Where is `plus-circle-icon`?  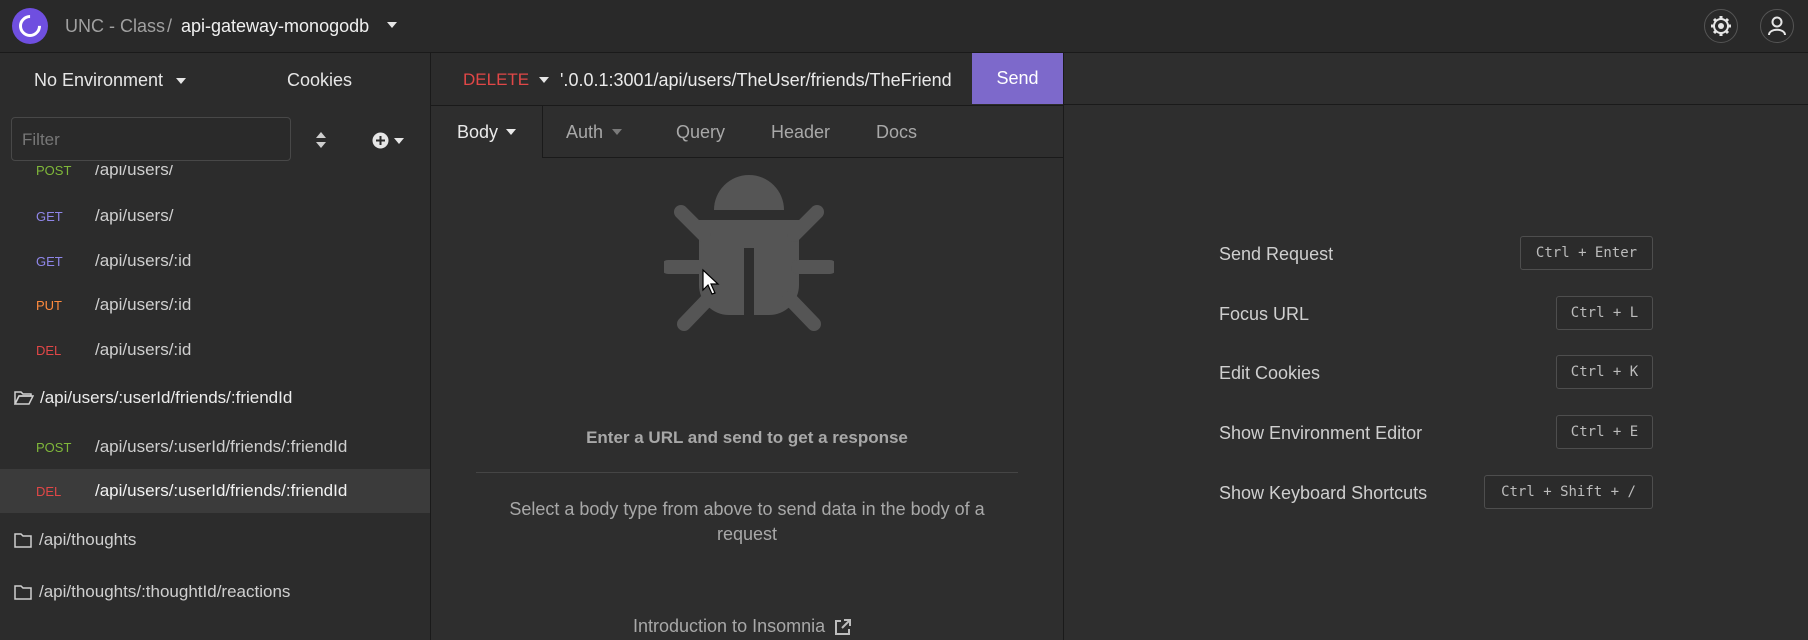
plus-circle-icon is located at coordinates (380, 140).